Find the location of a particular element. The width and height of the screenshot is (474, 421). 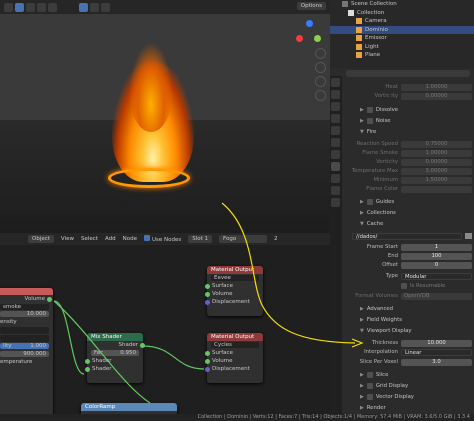

annotation-arrow is located at coordinates (292, 275).